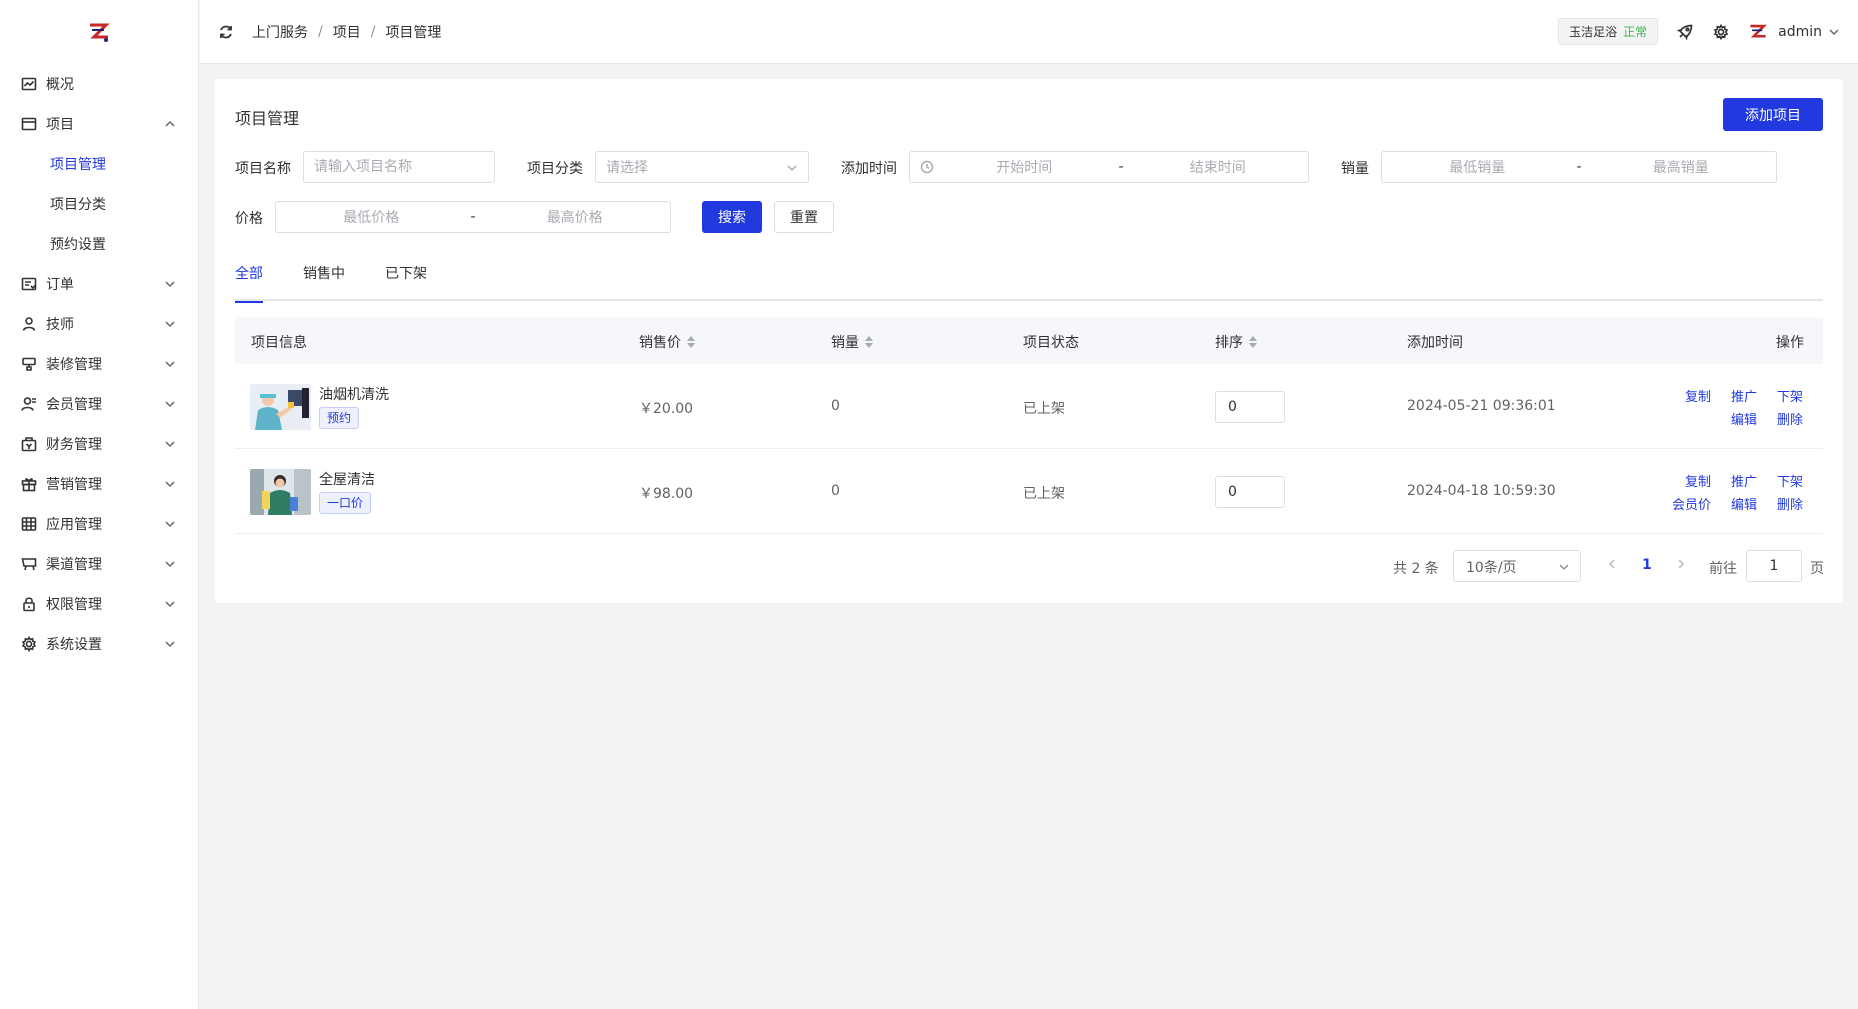 The height and width of the screenshot is (1009, 1858). Describe the element at coordinates (702, 167) in the screenshot. I see `category-select: 请选择` at that location.